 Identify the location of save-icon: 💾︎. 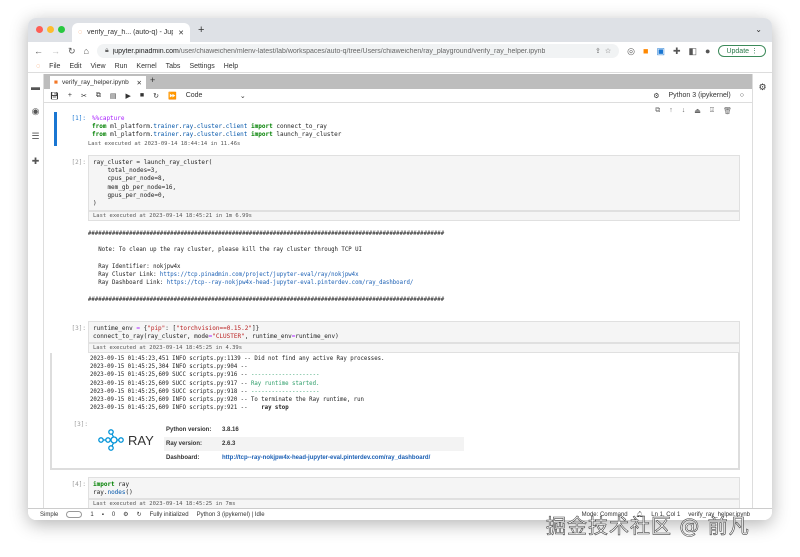
(54, 96).